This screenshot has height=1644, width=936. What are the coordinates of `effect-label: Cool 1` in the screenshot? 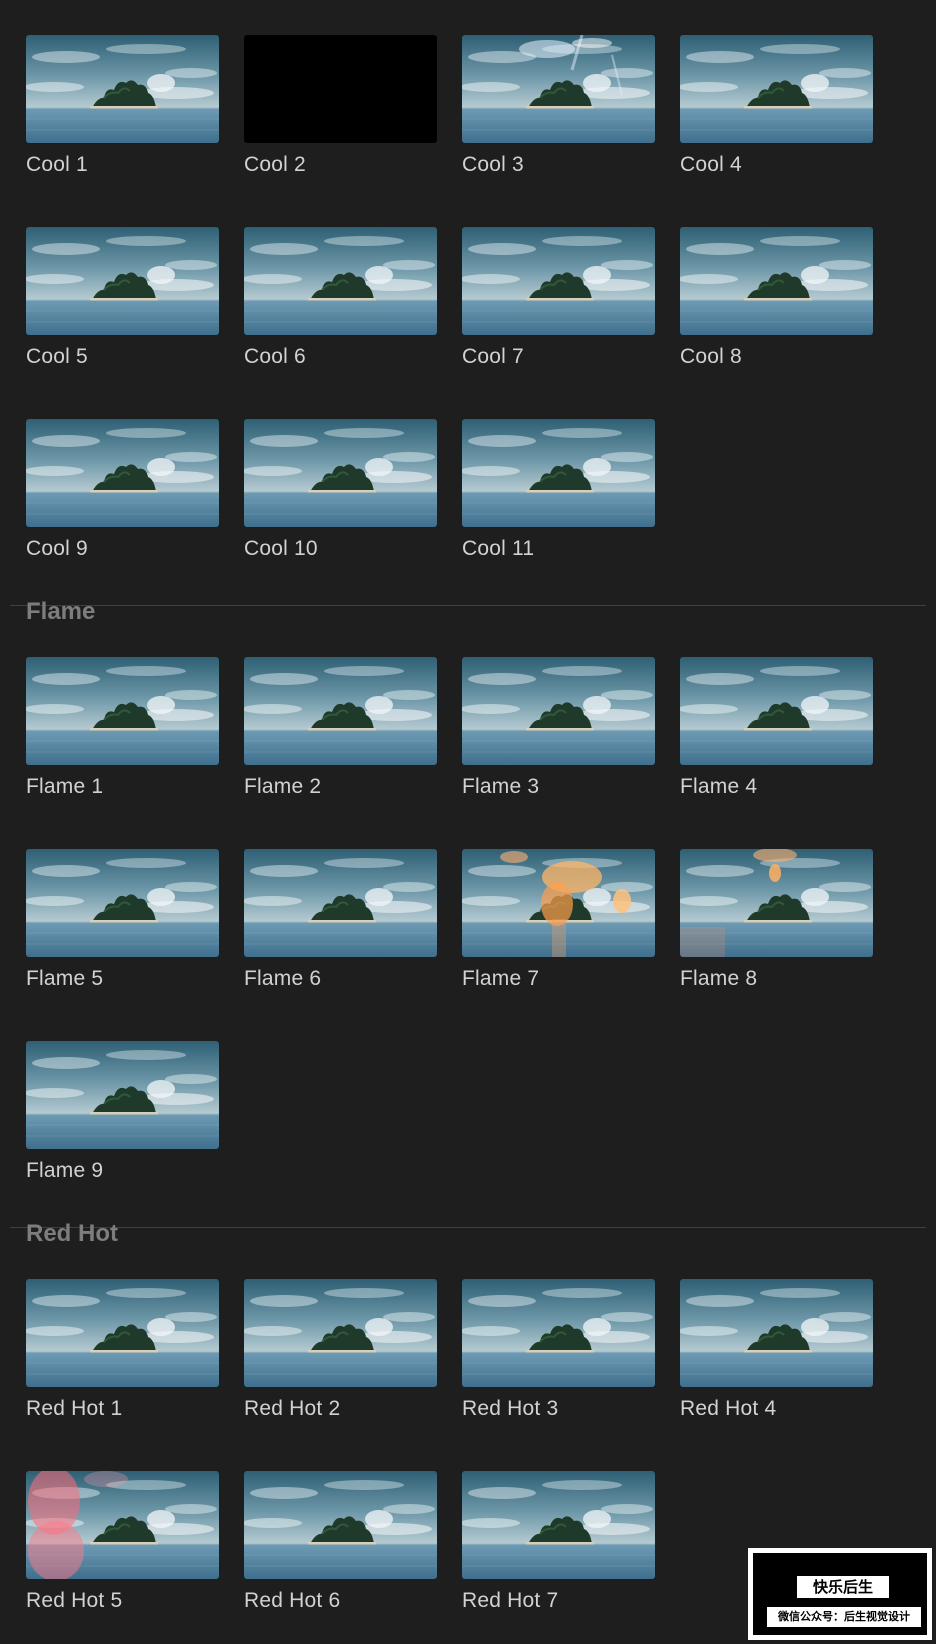 It's located at (57, 164).